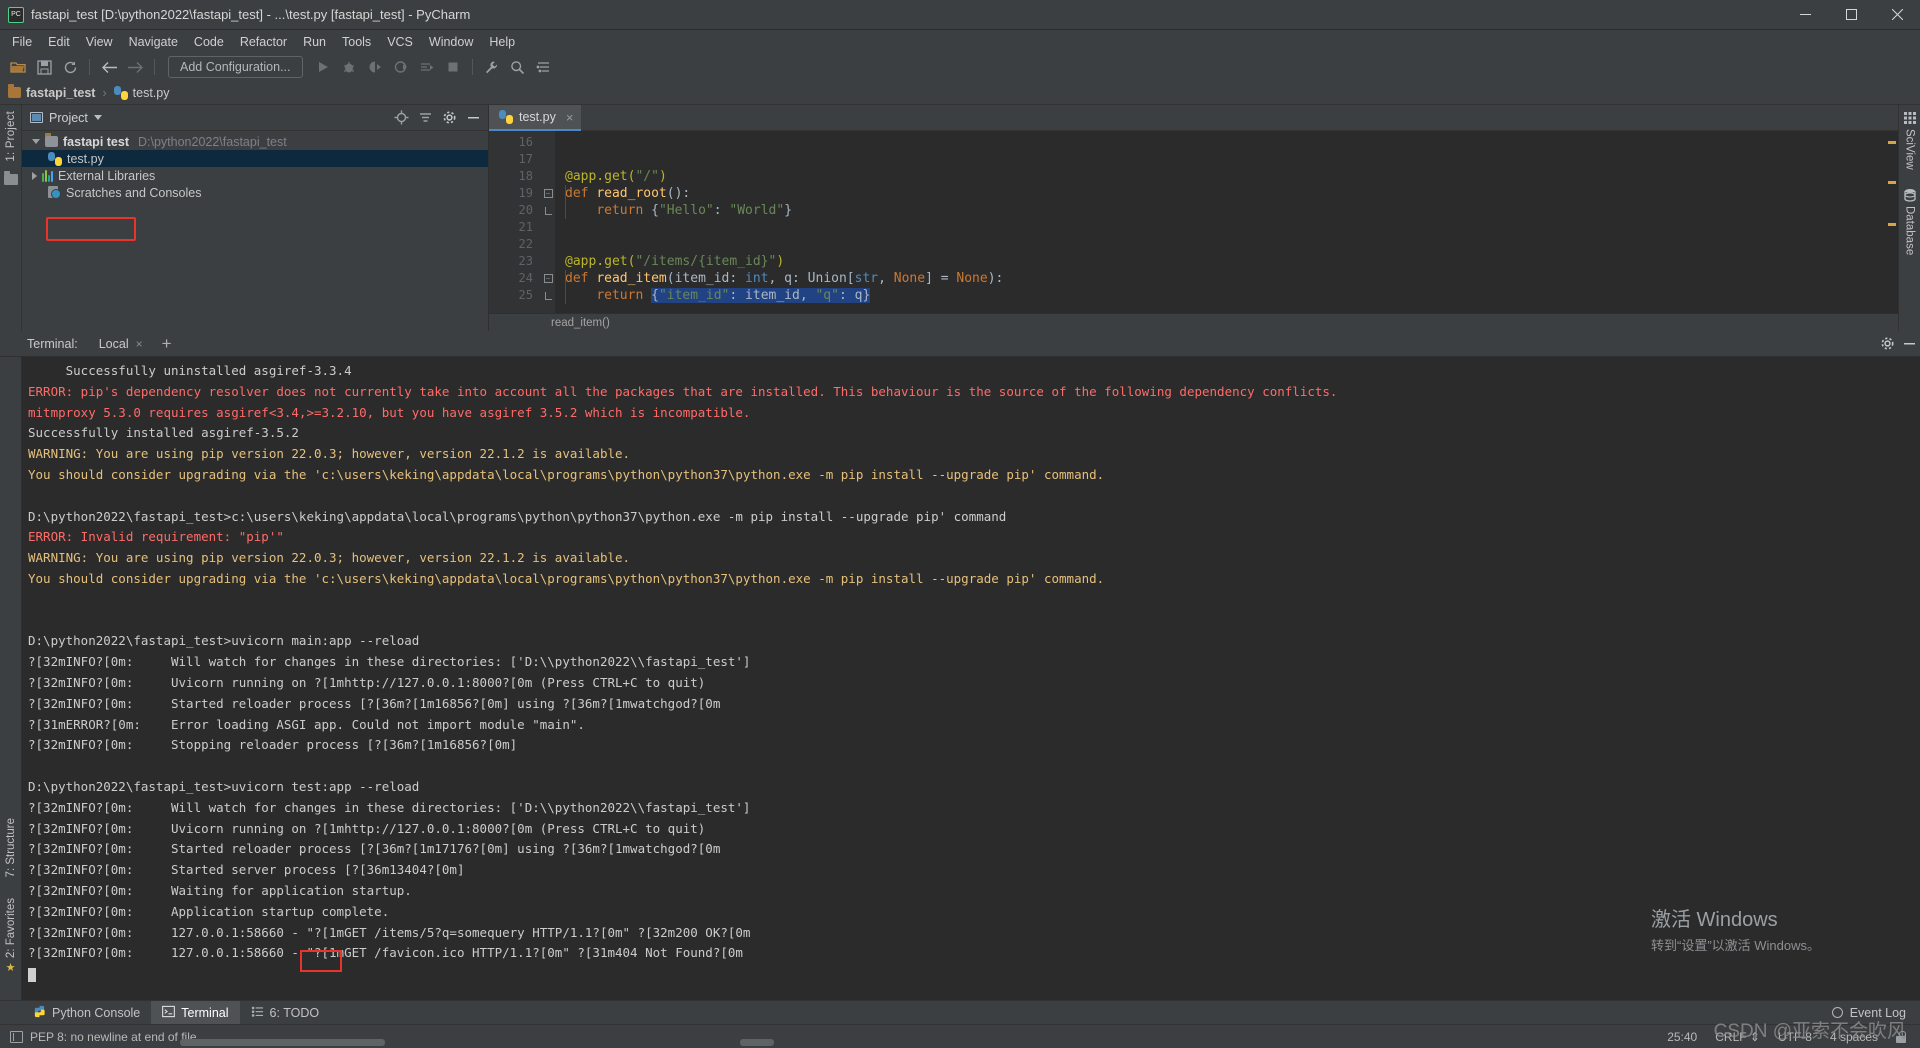 Image resolution: width=1920 pixels, height=1048 pixels. What do you see at coordinates (548, 231) in the screenshot?
I see `code-folding-gutter: − −` at bounding box center [548, 231].